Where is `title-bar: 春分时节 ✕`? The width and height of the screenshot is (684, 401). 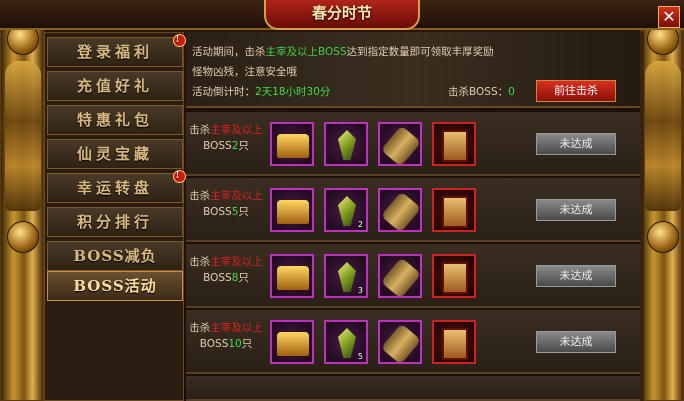
title-bar: 春分时节 ✕ is located at coordinates (342, 15).